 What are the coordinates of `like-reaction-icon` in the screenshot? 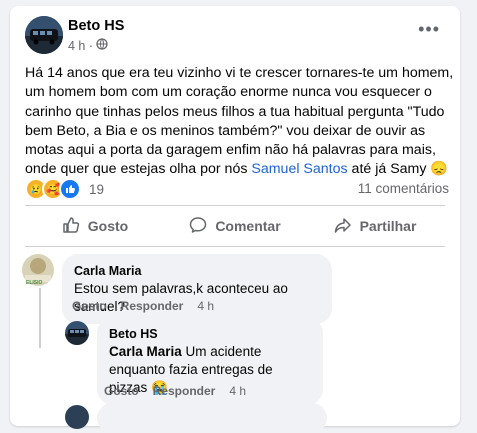 It's located at (70, 189).